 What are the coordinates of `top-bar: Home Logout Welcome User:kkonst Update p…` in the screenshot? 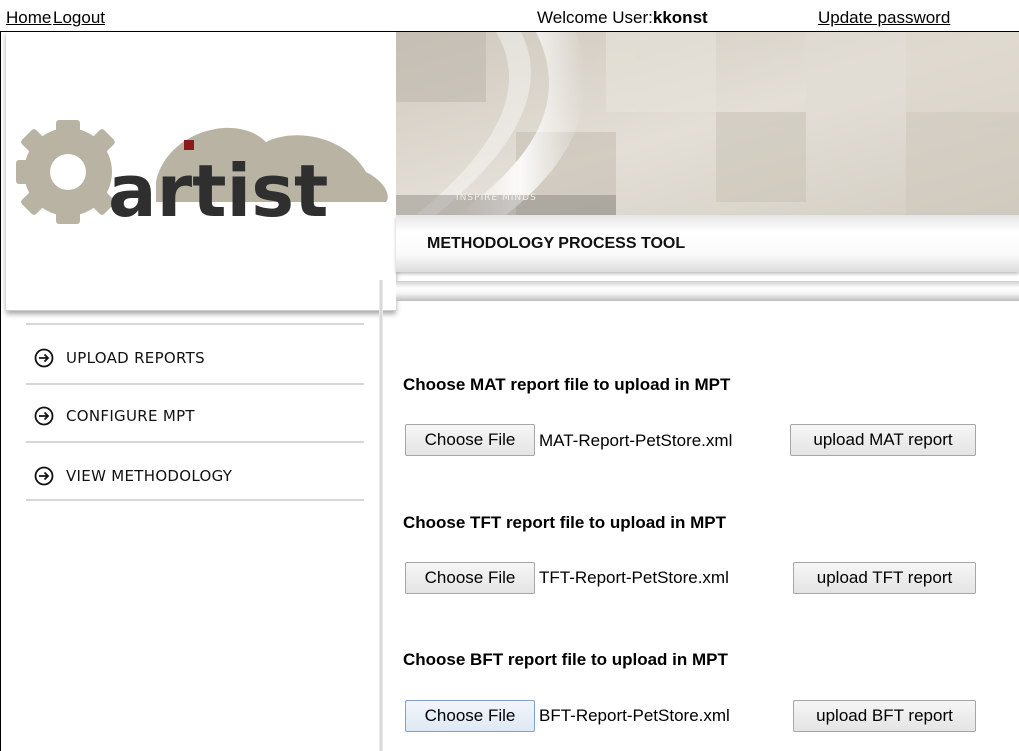 It's located at (509, 16).